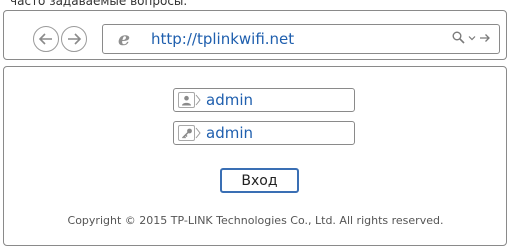 The width and height of the screenshot is (511, 246). What do you see at coordinates (222, 39) in the screenshot?
I see `url-text: http://tplinkwifi.net` at bounding box center [222, 39].